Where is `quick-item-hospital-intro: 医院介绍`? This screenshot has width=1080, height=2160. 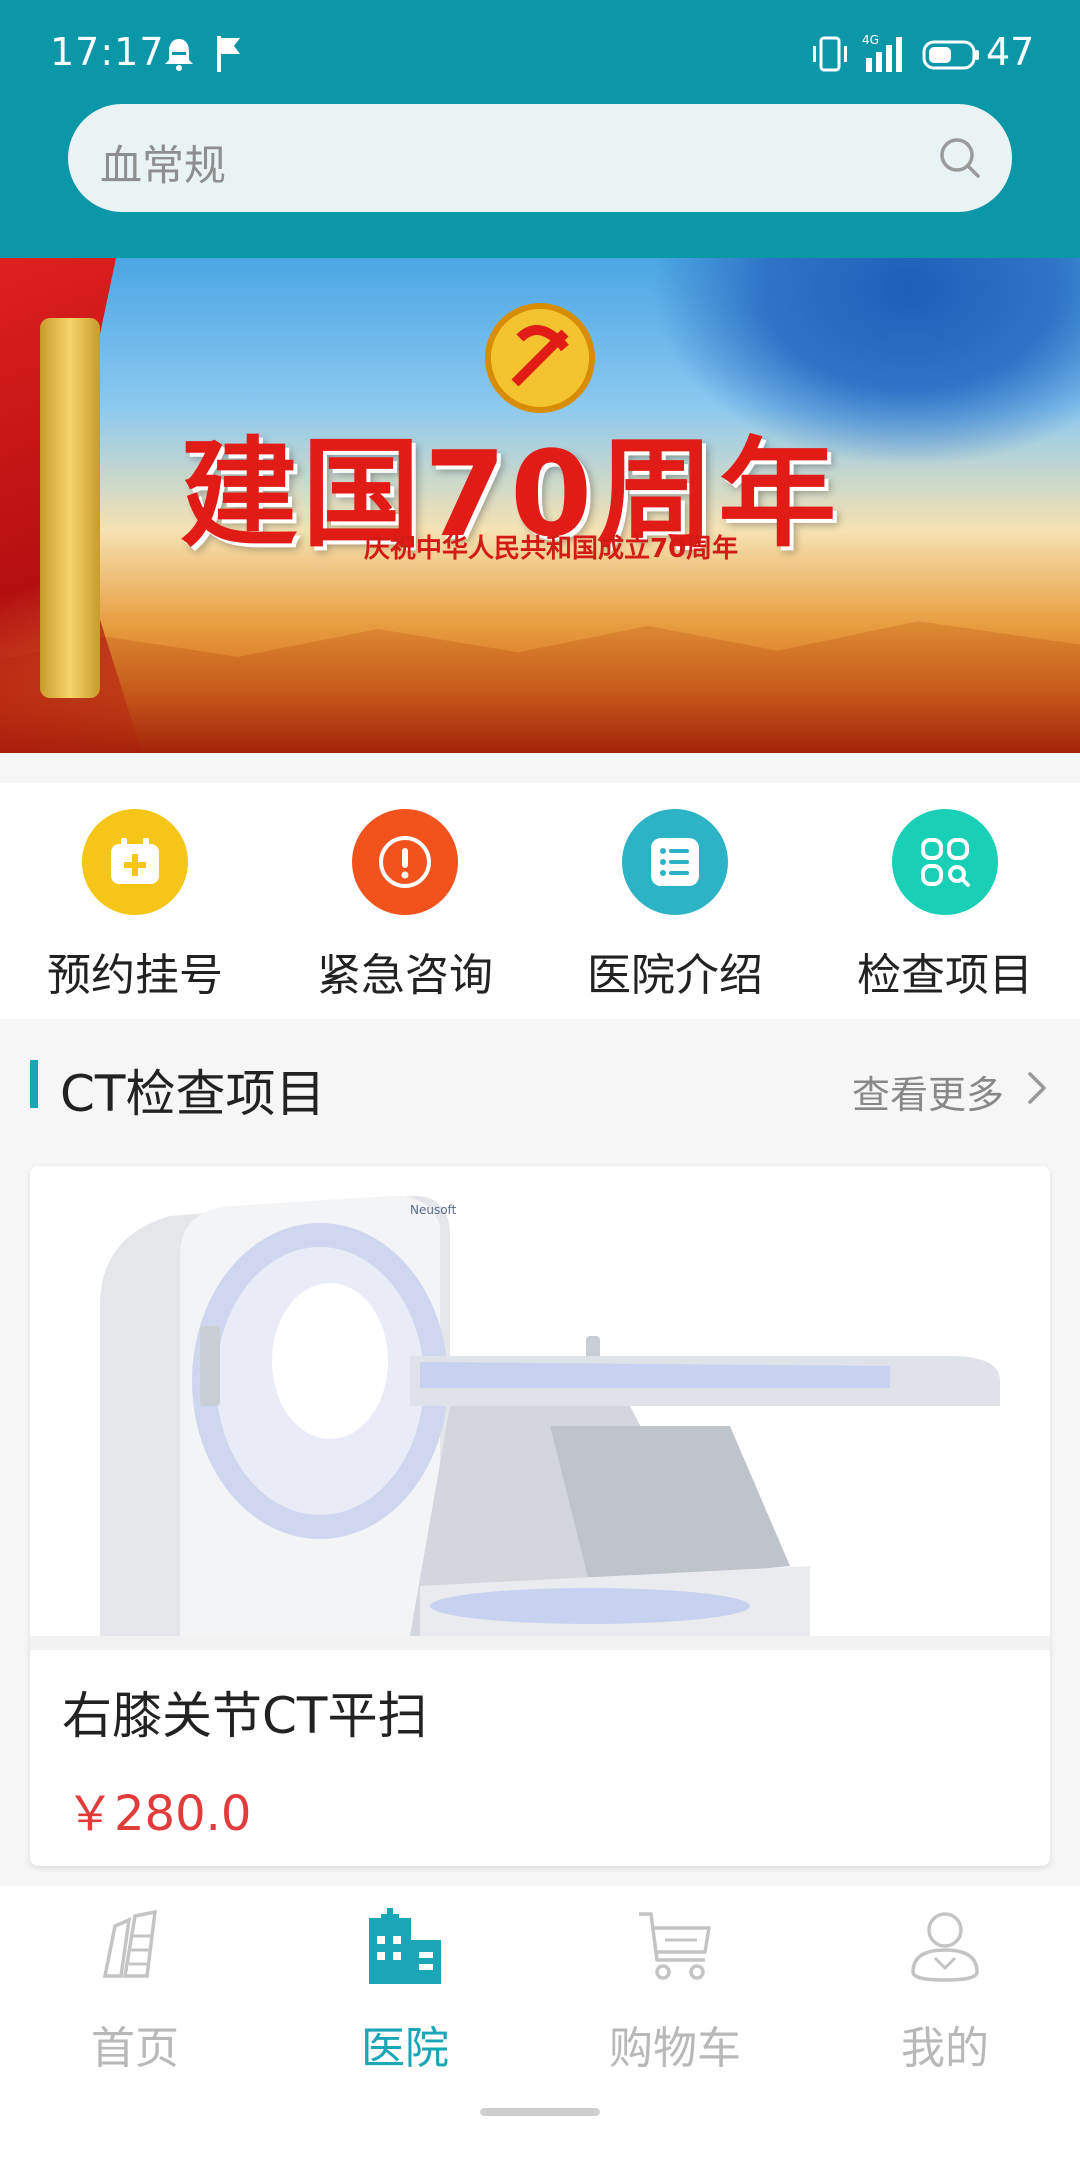
quick-item-hospital-intro: 医院介绍 is located at coordinates (675, 909).